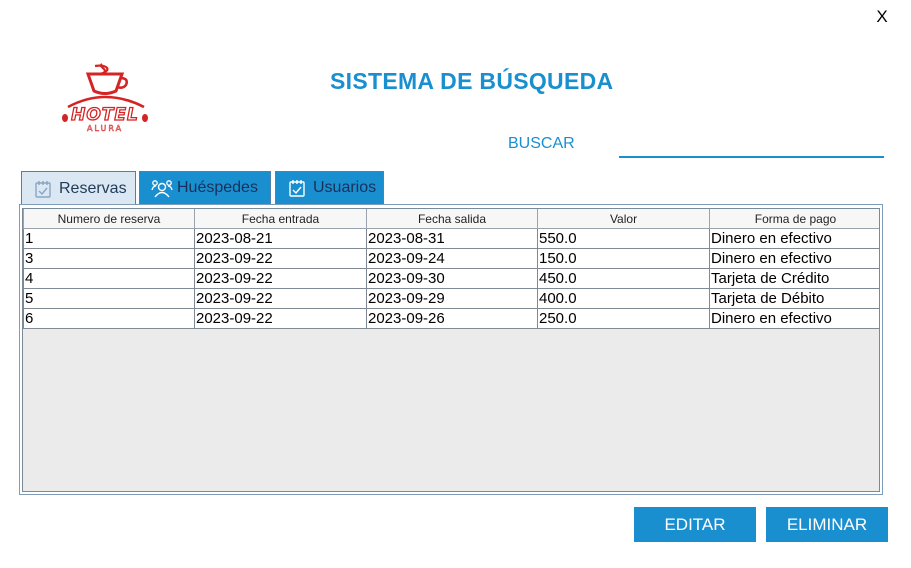 The width and height of the screenshot is (911, 568). What do you see at coordinates (109, 219) in the screenshot?
I see `column-header: Numero de reserva` at bounding box center [109, 219].